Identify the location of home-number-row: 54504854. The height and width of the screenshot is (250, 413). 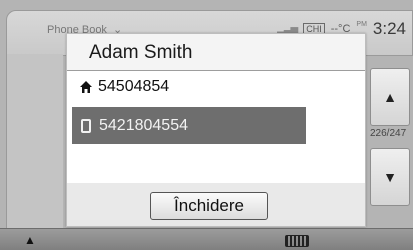
(124, 87).